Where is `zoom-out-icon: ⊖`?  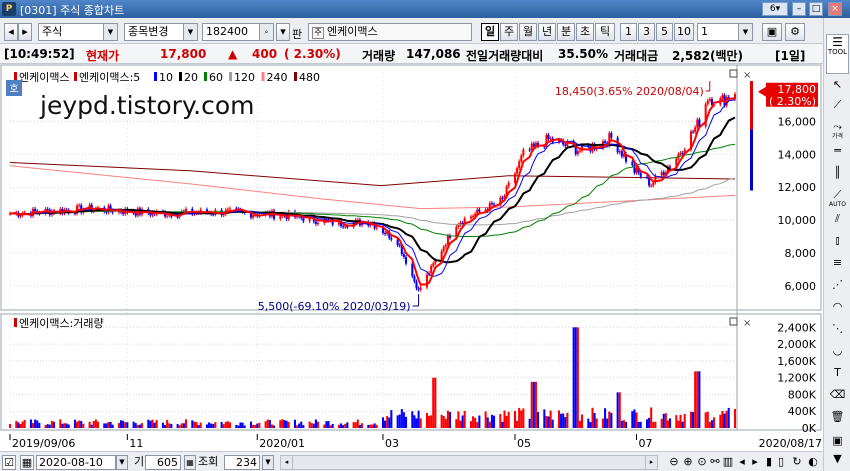
zoom-out-icon: ⊖ is located at coordinates (674, 462).